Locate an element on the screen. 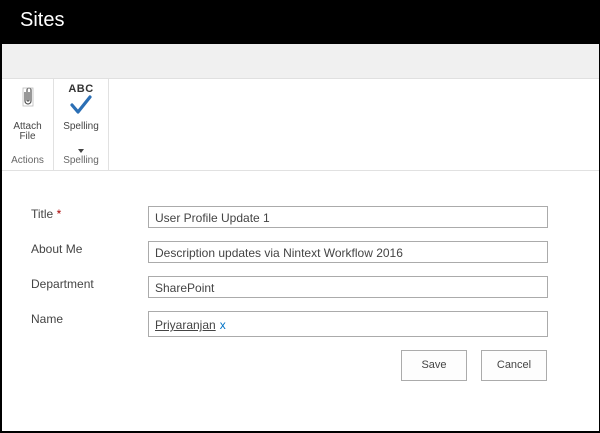 This screenshot has width=600, height=433. name-row: Name Priyaranjan x is located at coordinates (300, 326).